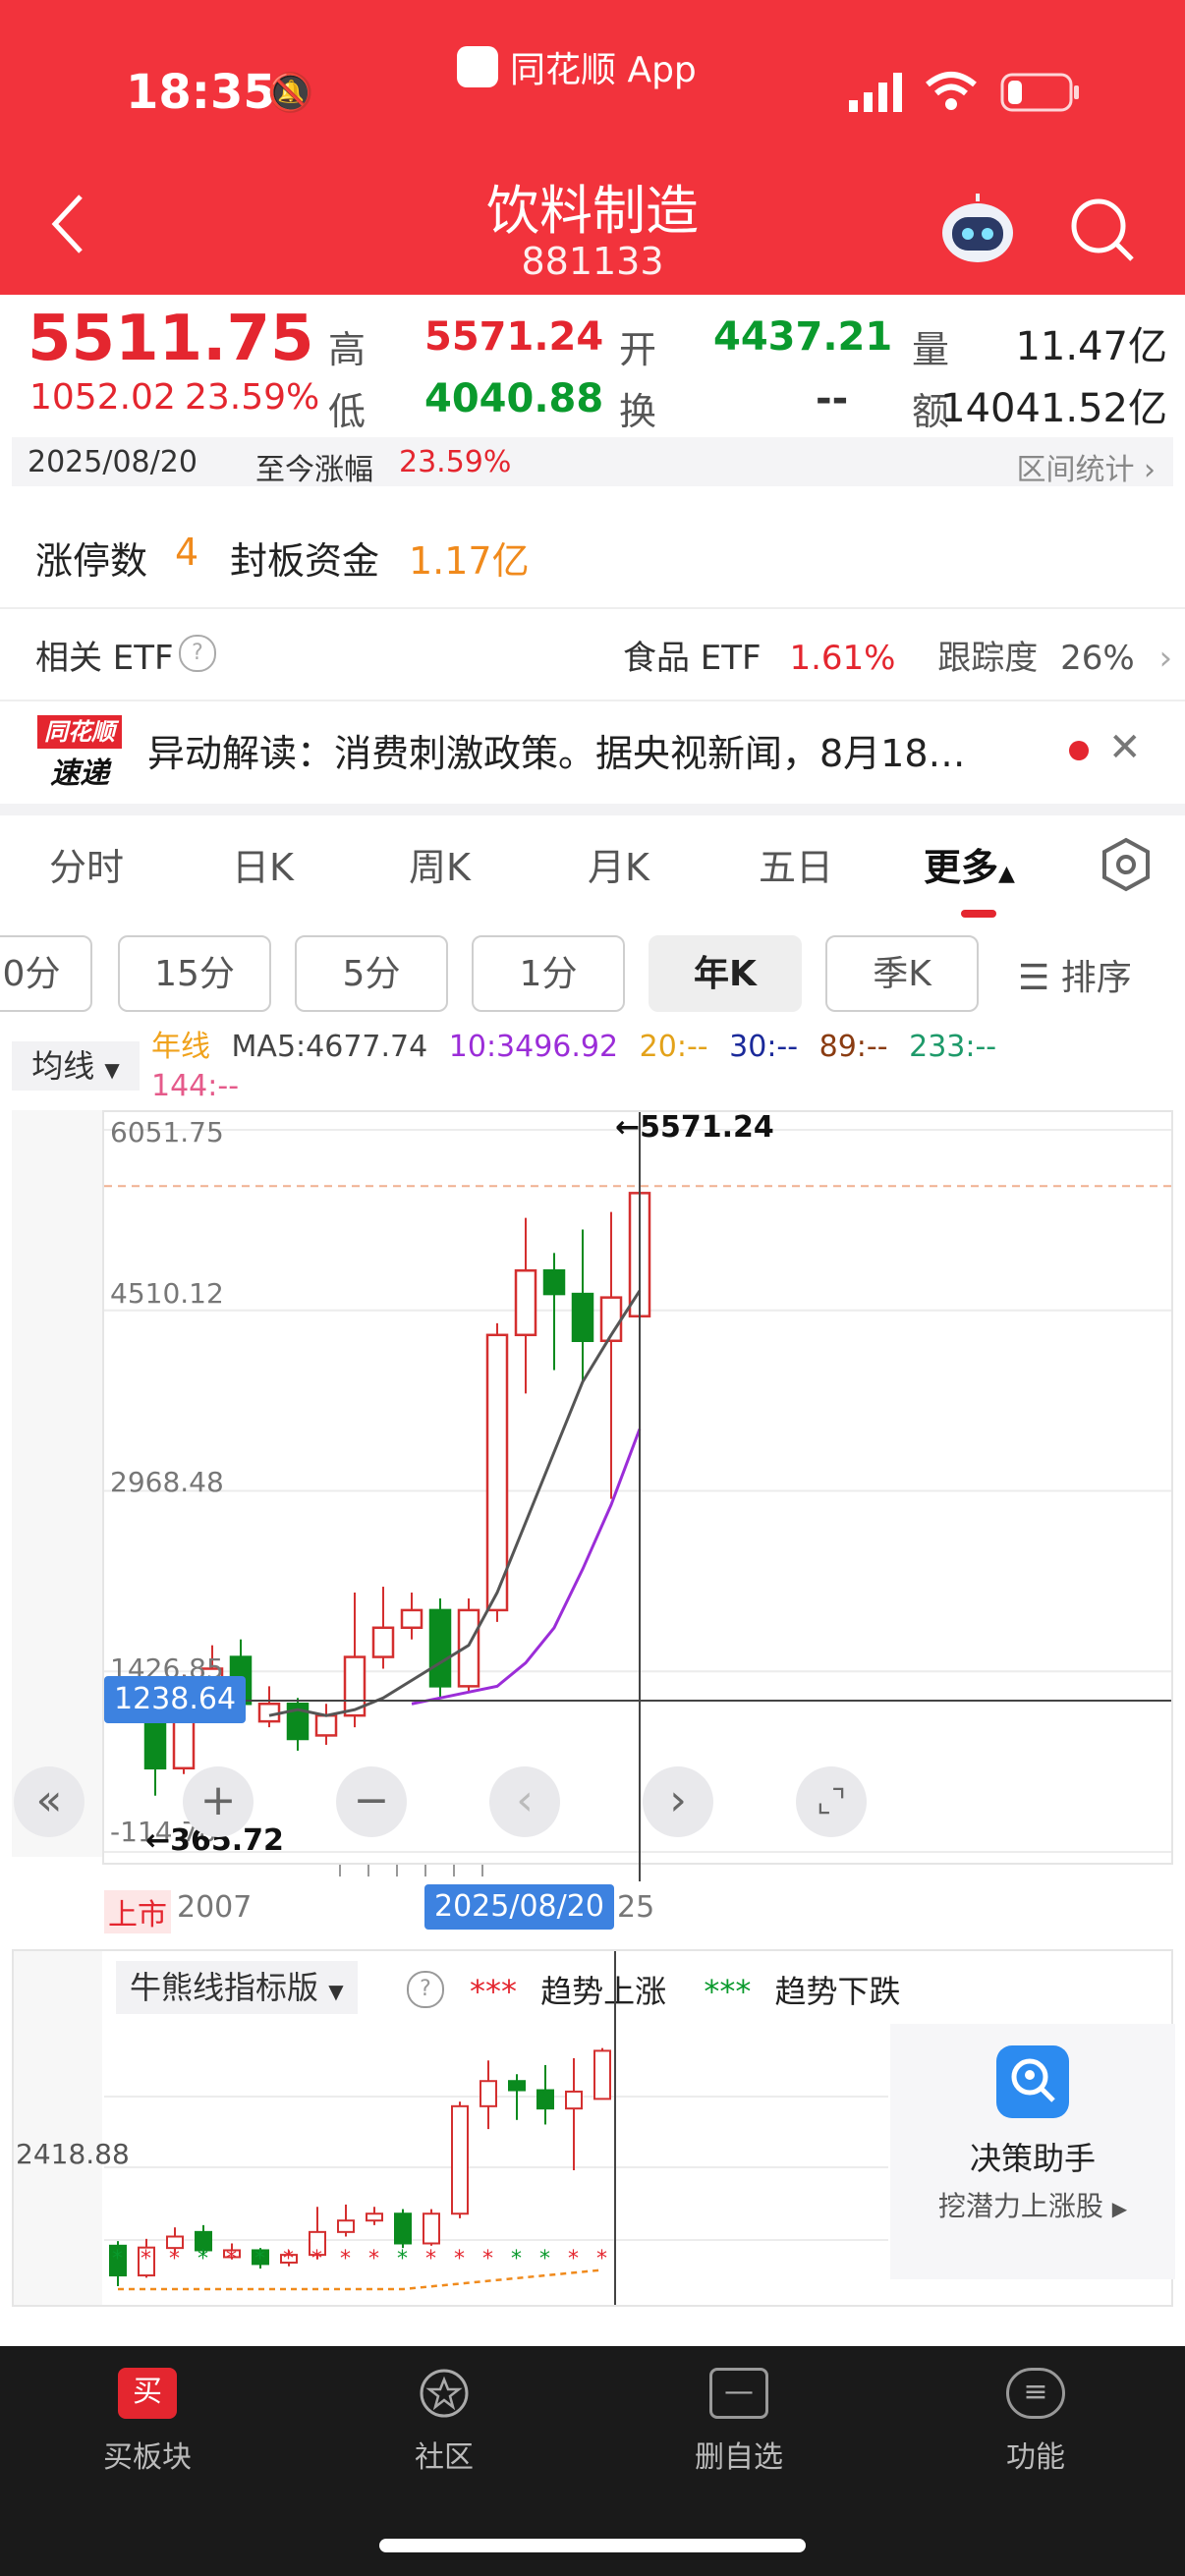  I want to click on bottom-remove-label: 删自选, so click(739, 2457).